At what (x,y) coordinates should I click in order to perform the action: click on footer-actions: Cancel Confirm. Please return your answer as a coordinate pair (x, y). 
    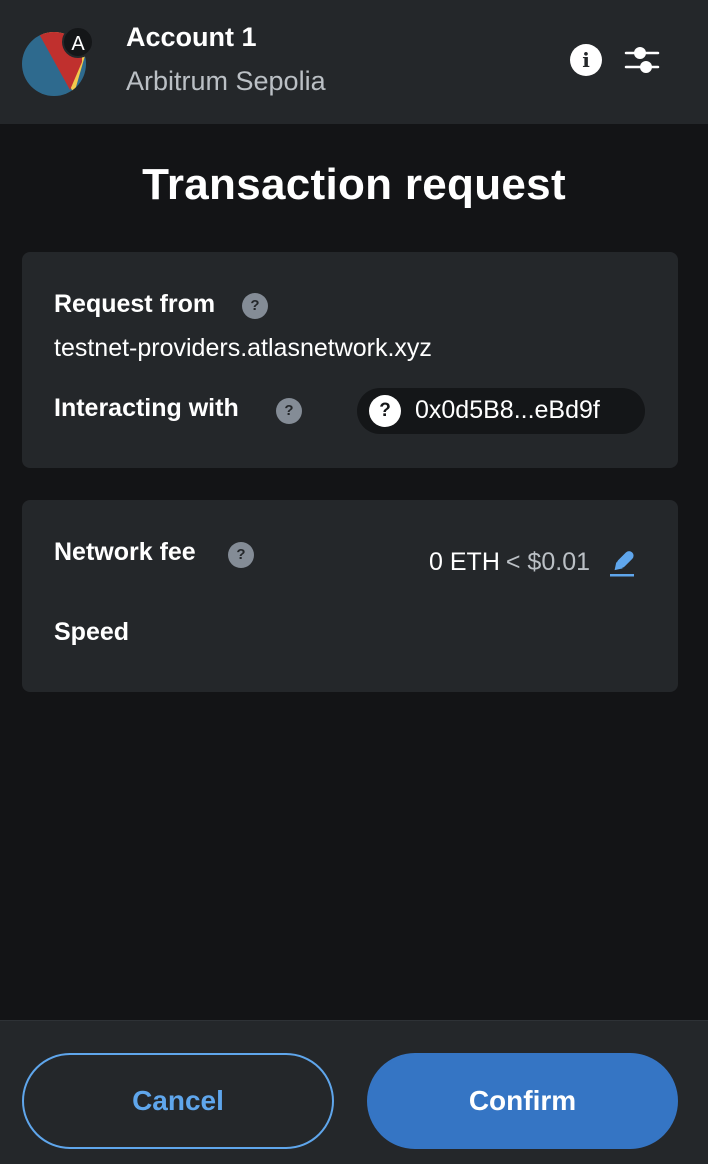
    Looking at the image, I should click on (354, 1092).